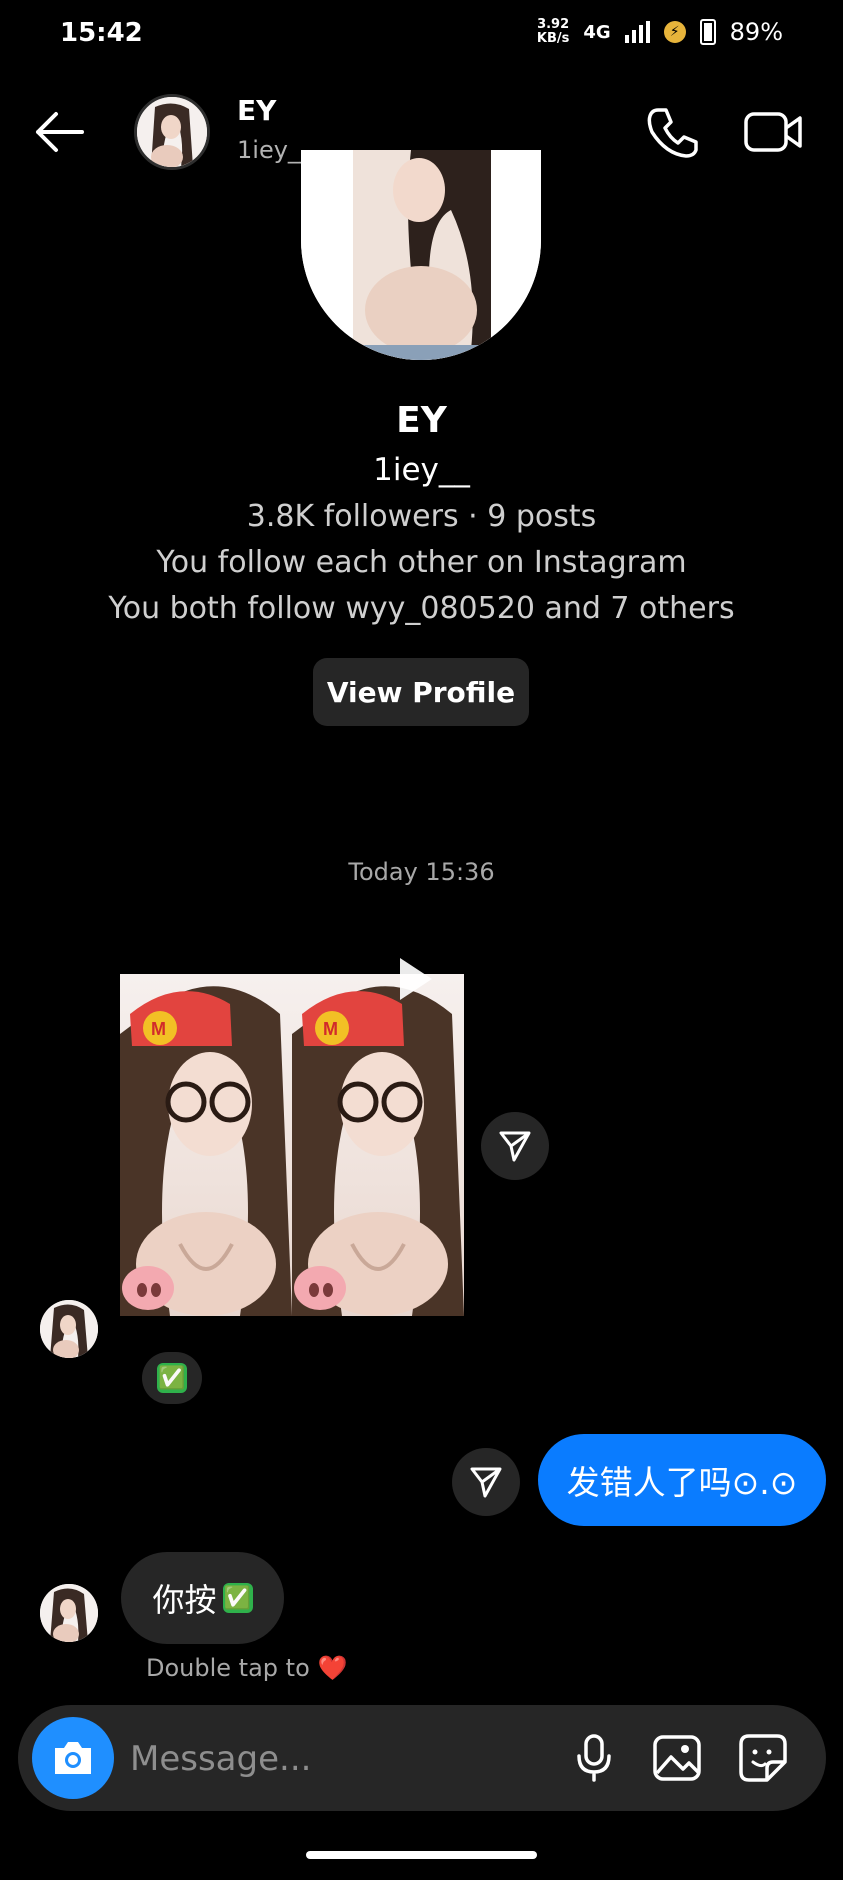 The image size is (843, 1880). What do you see at coordinates (421, 35) in the screenshot?
I see `status-bar: 15:42 3.92 KB/s 4G ⚡ 89%` at bounding box center [421, 35].